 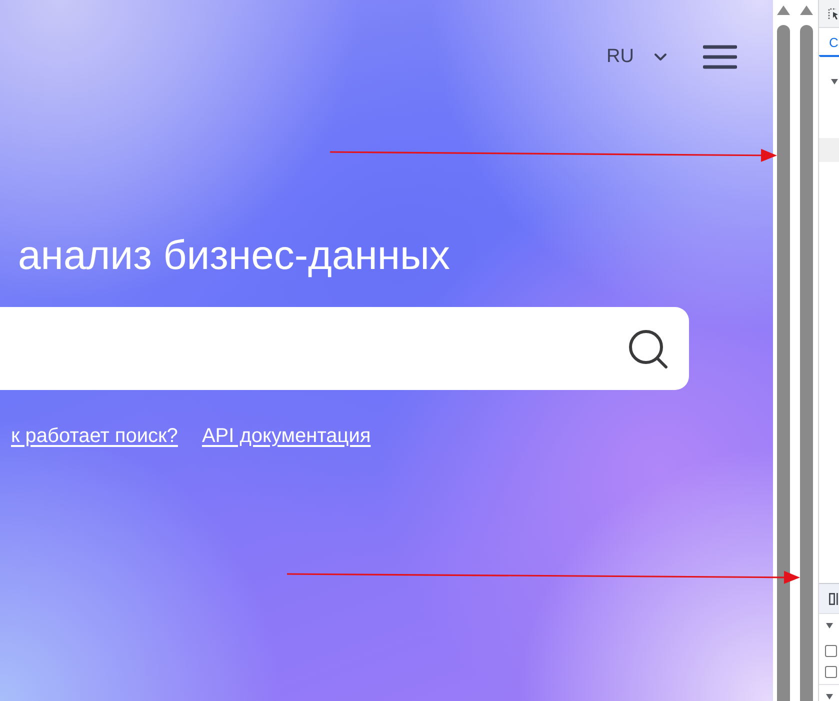 I want to click on menu-icon, so click(x=720, y=57).